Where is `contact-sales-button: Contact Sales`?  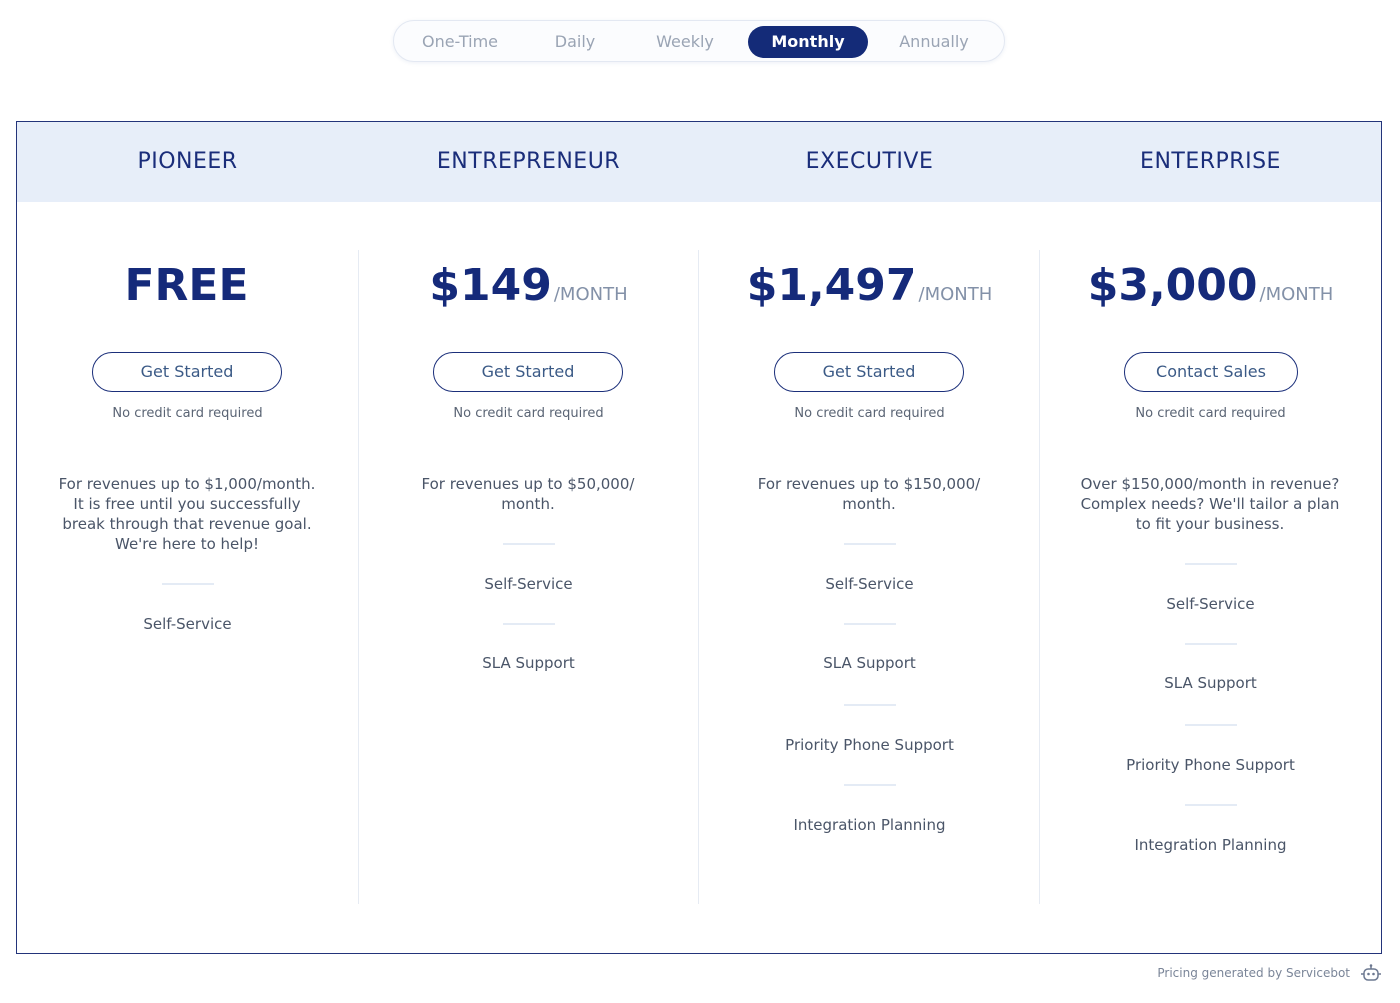
contact-sales-button: Contact Sales is located at coordinates (1211, 372).